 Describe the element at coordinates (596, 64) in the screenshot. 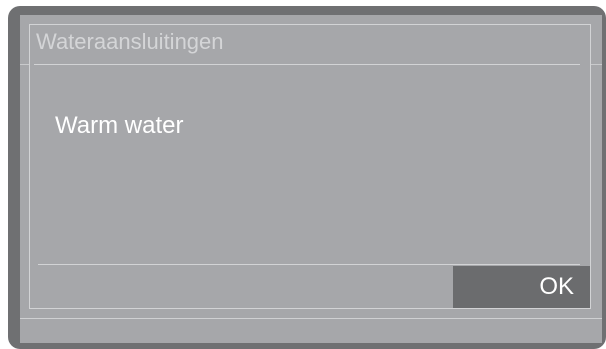

I see `right-edge-line` at that location.